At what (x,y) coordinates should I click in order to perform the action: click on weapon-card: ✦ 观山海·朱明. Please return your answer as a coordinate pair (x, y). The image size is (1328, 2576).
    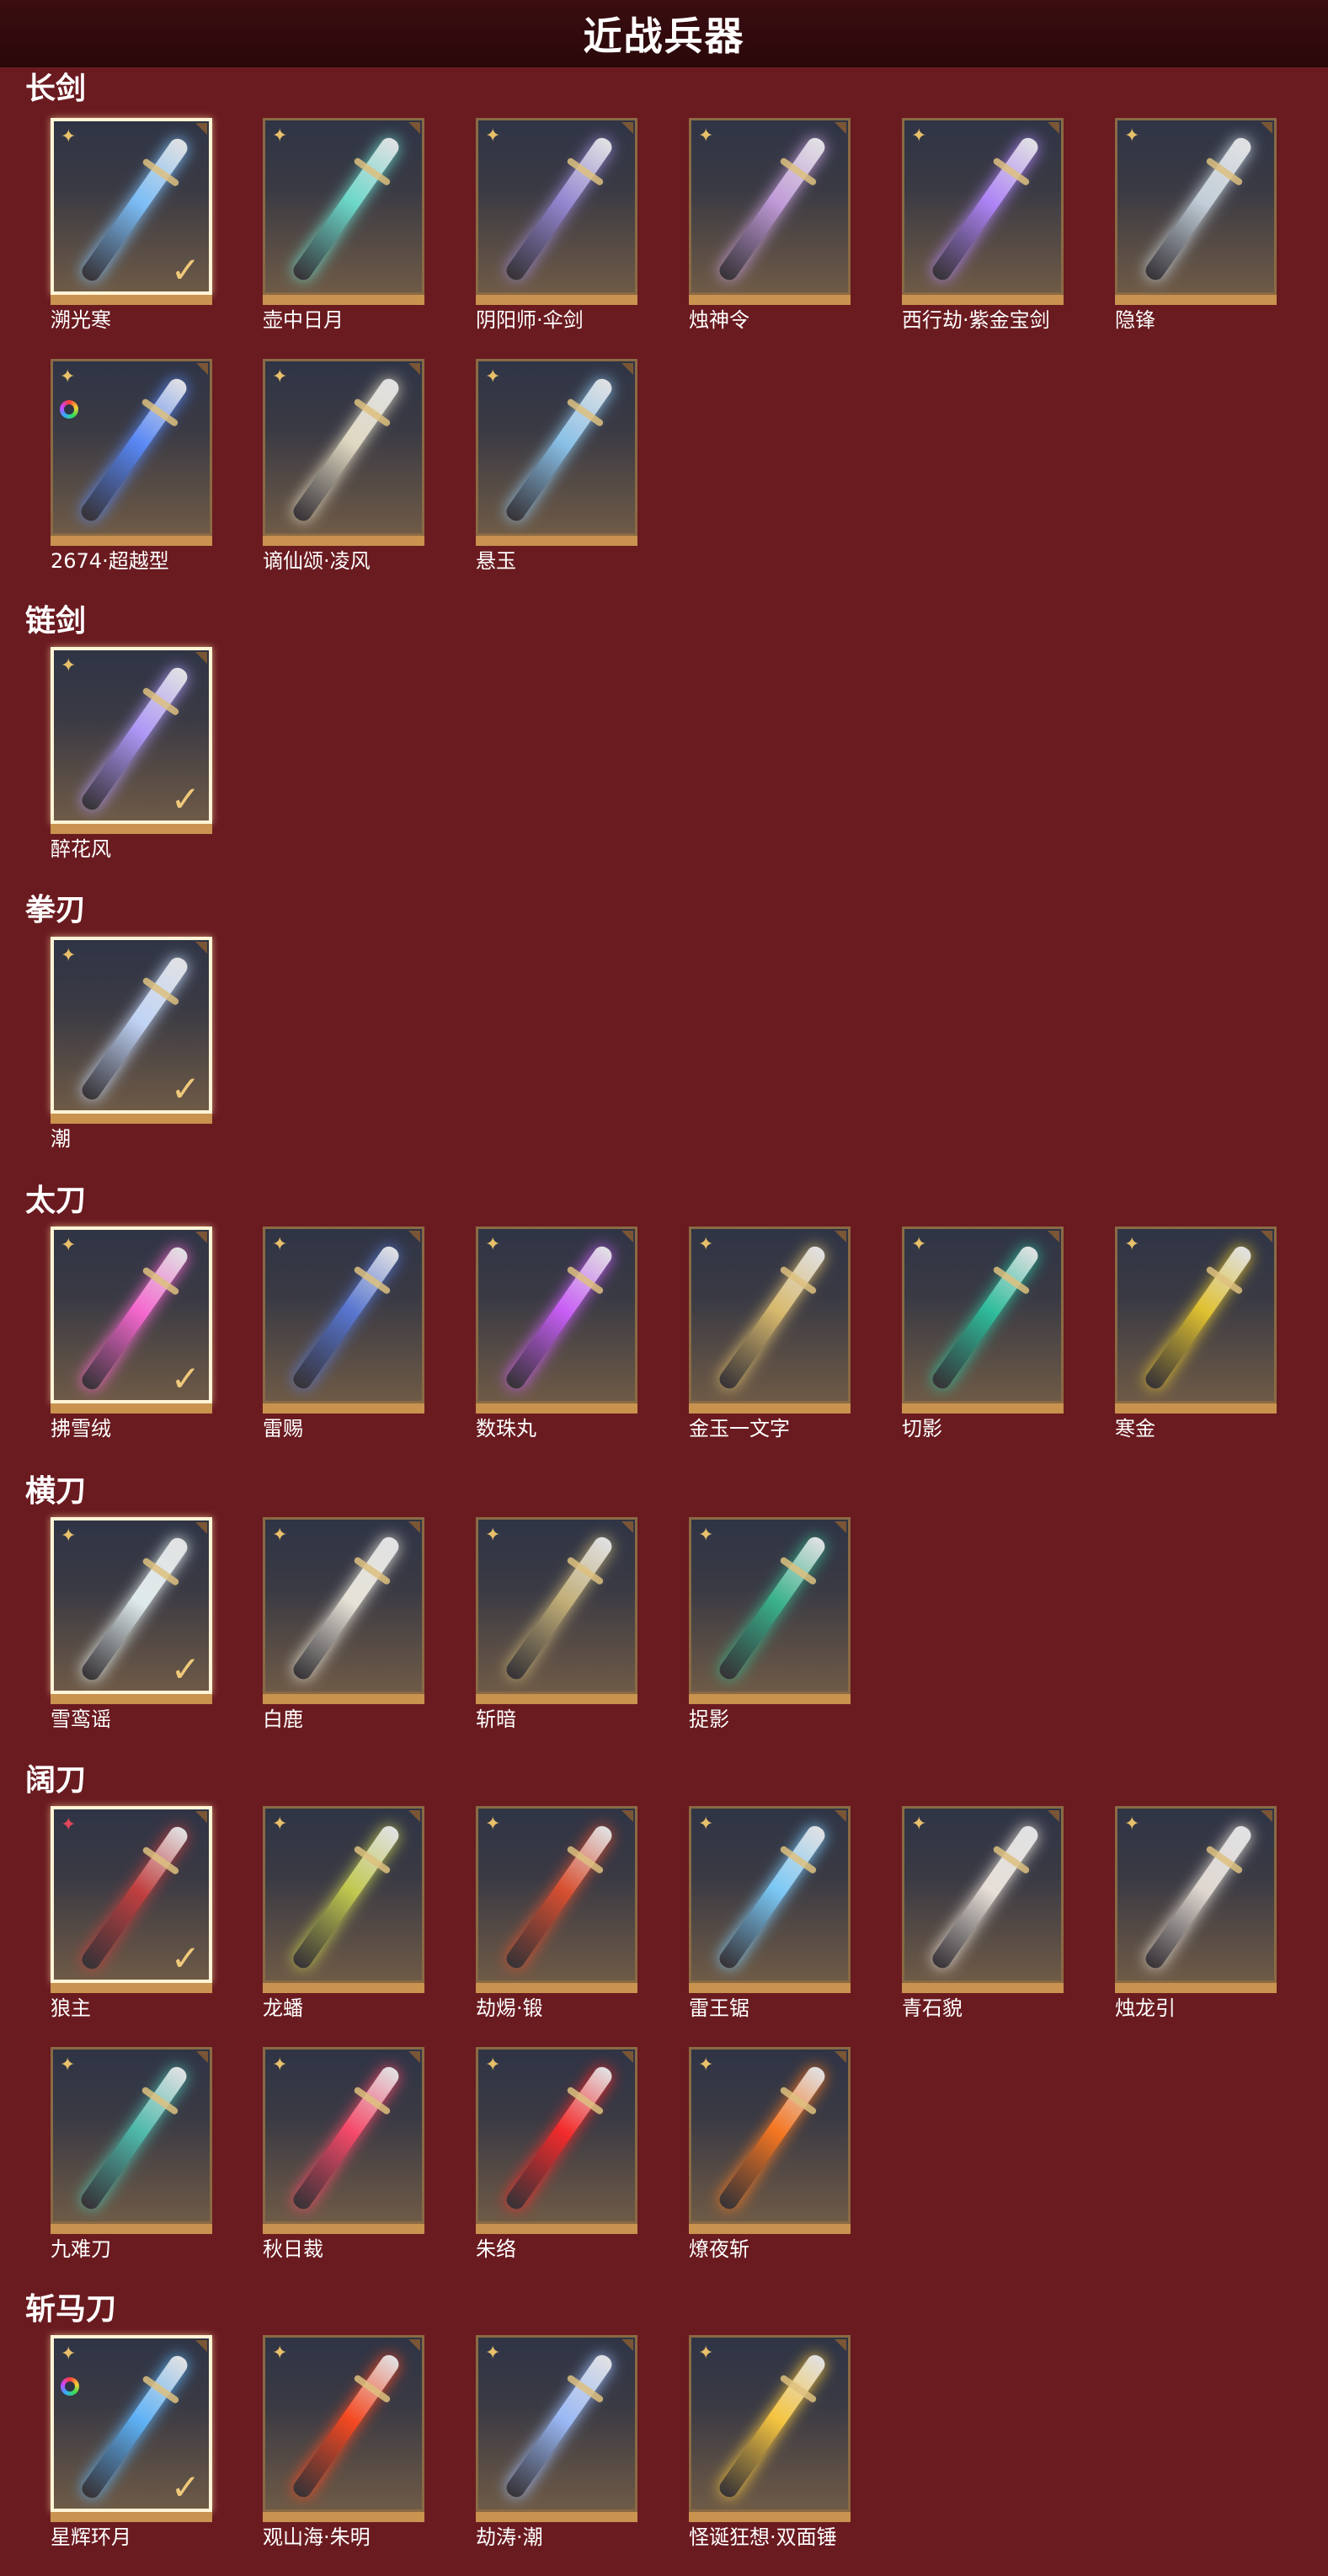
    Looking at the image, I should click on (343, 2442).